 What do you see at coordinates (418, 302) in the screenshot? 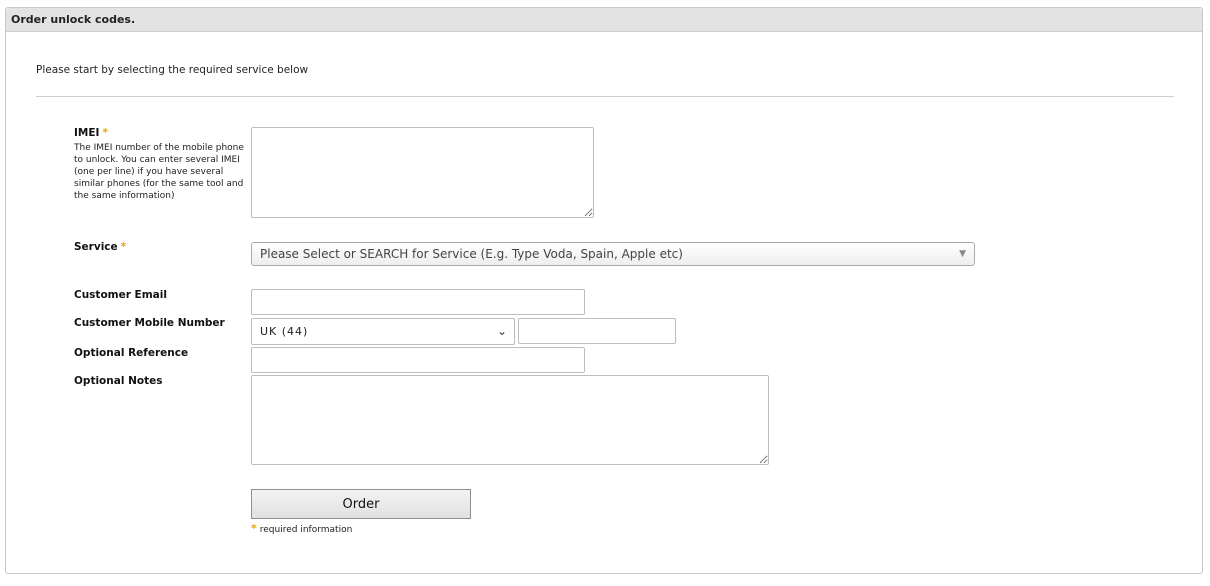
I see `customer-email-field` at bounding box center [418, 302].